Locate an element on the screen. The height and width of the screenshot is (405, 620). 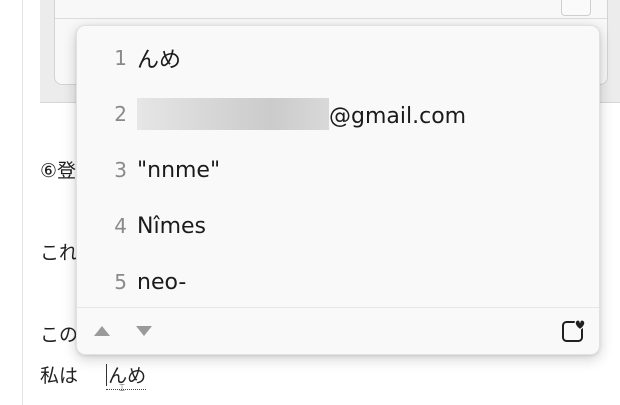
triangle-down-icon is located at coordinates (144, 331).